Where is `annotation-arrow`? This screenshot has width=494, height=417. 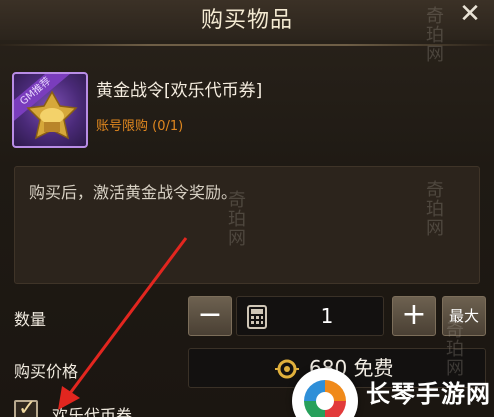
annotation-arrow is located at coordinates (123, 323).